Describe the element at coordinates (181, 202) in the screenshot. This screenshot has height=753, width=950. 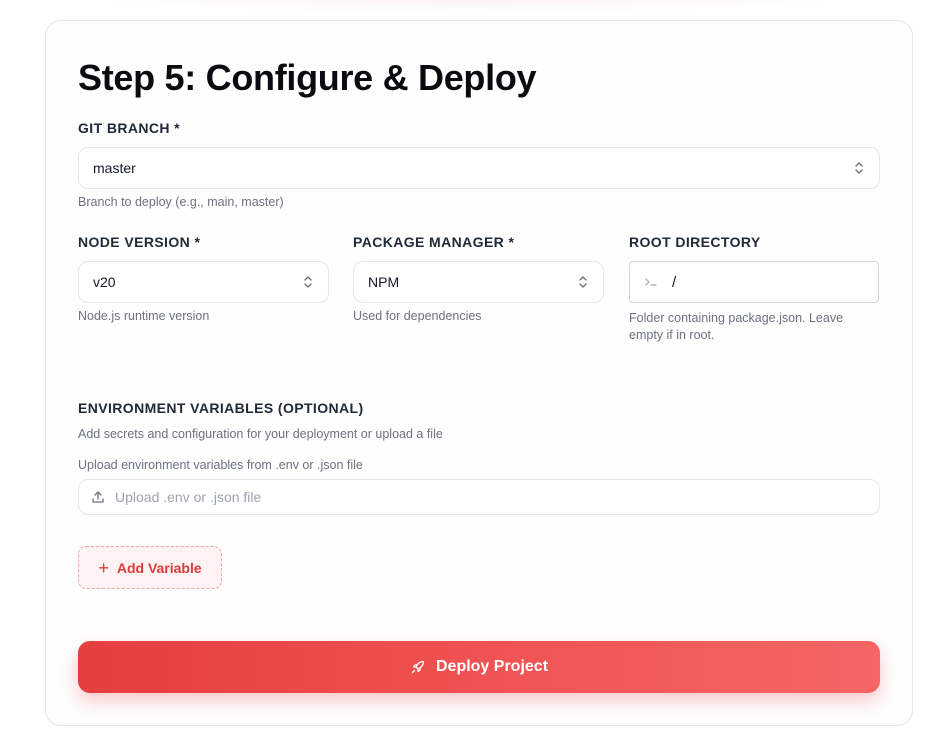
I see `git-branch-hint: Branch to deploy (e.g., main, master)` at that location.